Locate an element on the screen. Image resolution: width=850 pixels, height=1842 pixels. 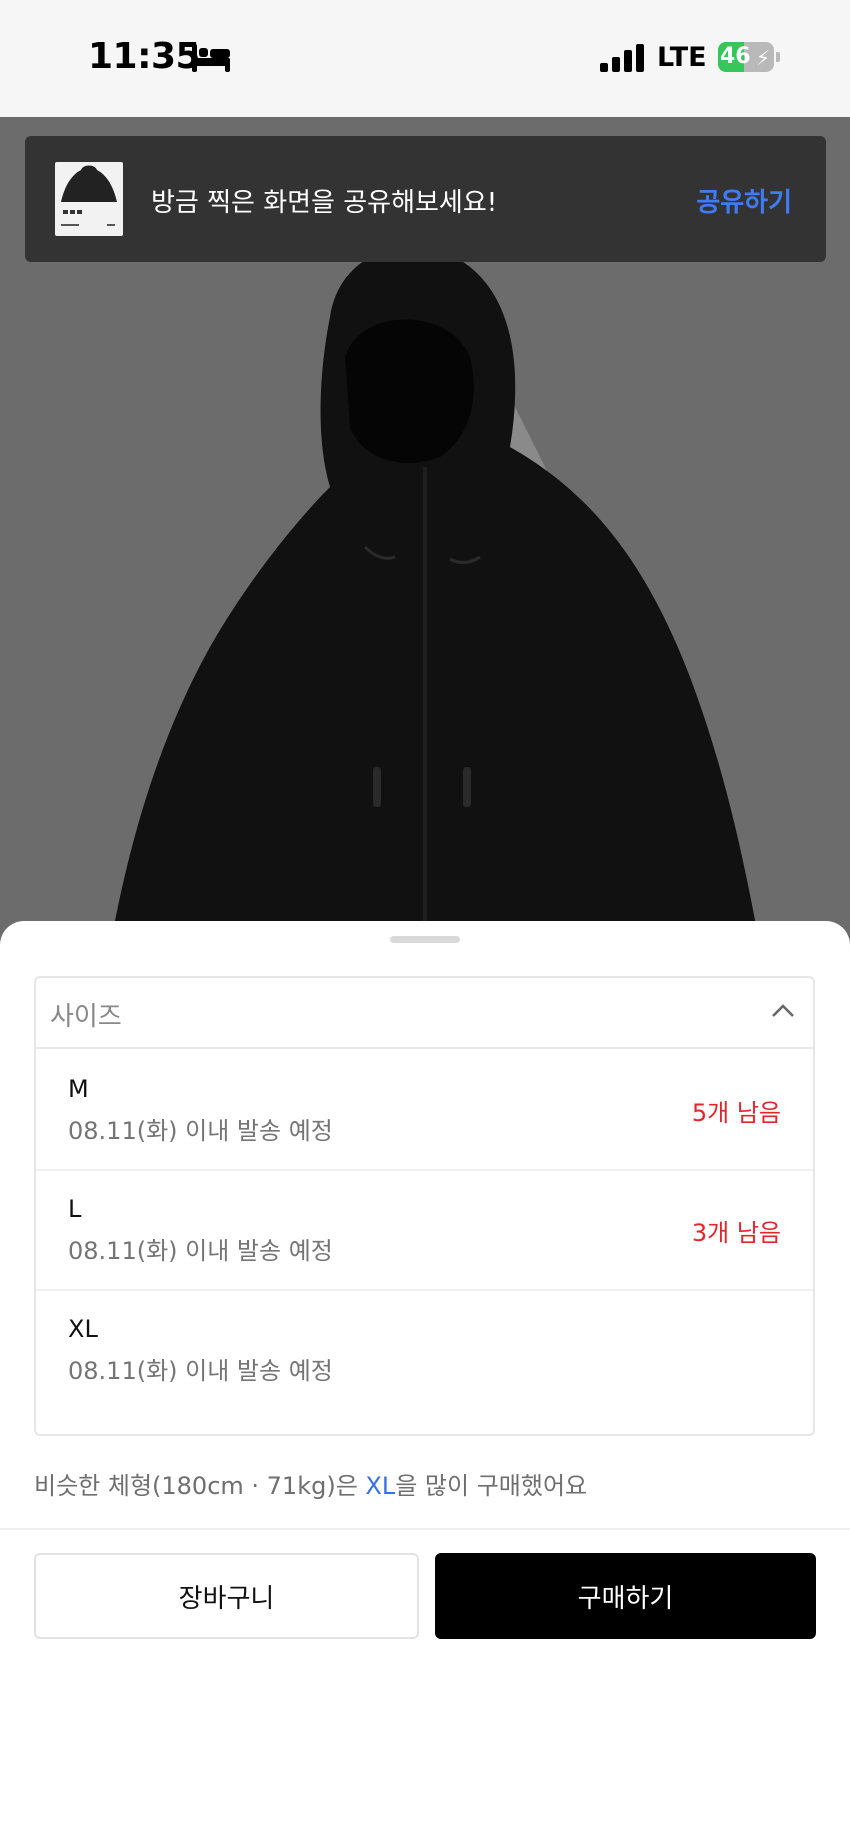
signal-icon is located at coordinates (622, 58).